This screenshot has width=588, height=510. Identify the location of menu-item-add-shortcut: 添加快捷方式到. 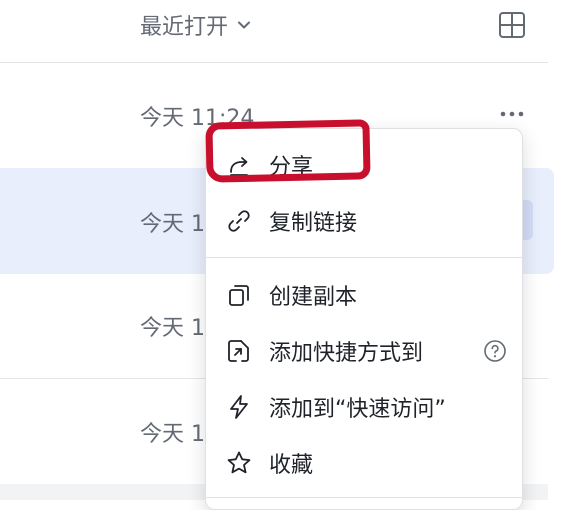
(364, 351).